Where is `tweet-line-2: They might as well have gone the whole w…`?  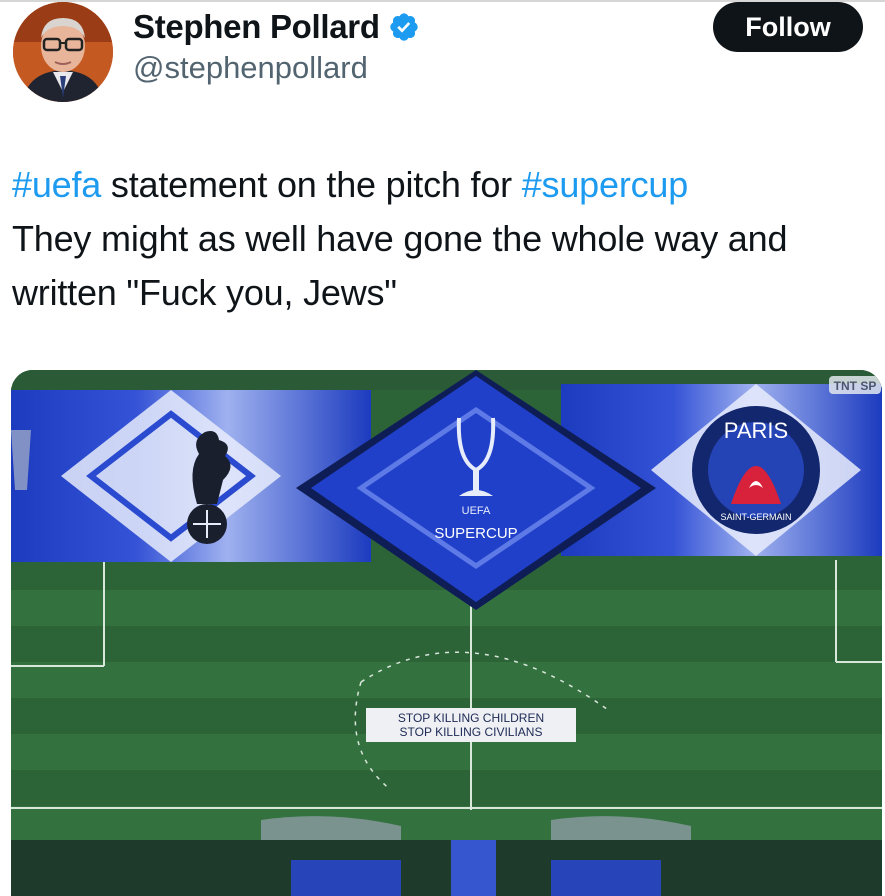
tweet-line-2: They might as well have gone the whole w… is located at coordinates (400, 238).